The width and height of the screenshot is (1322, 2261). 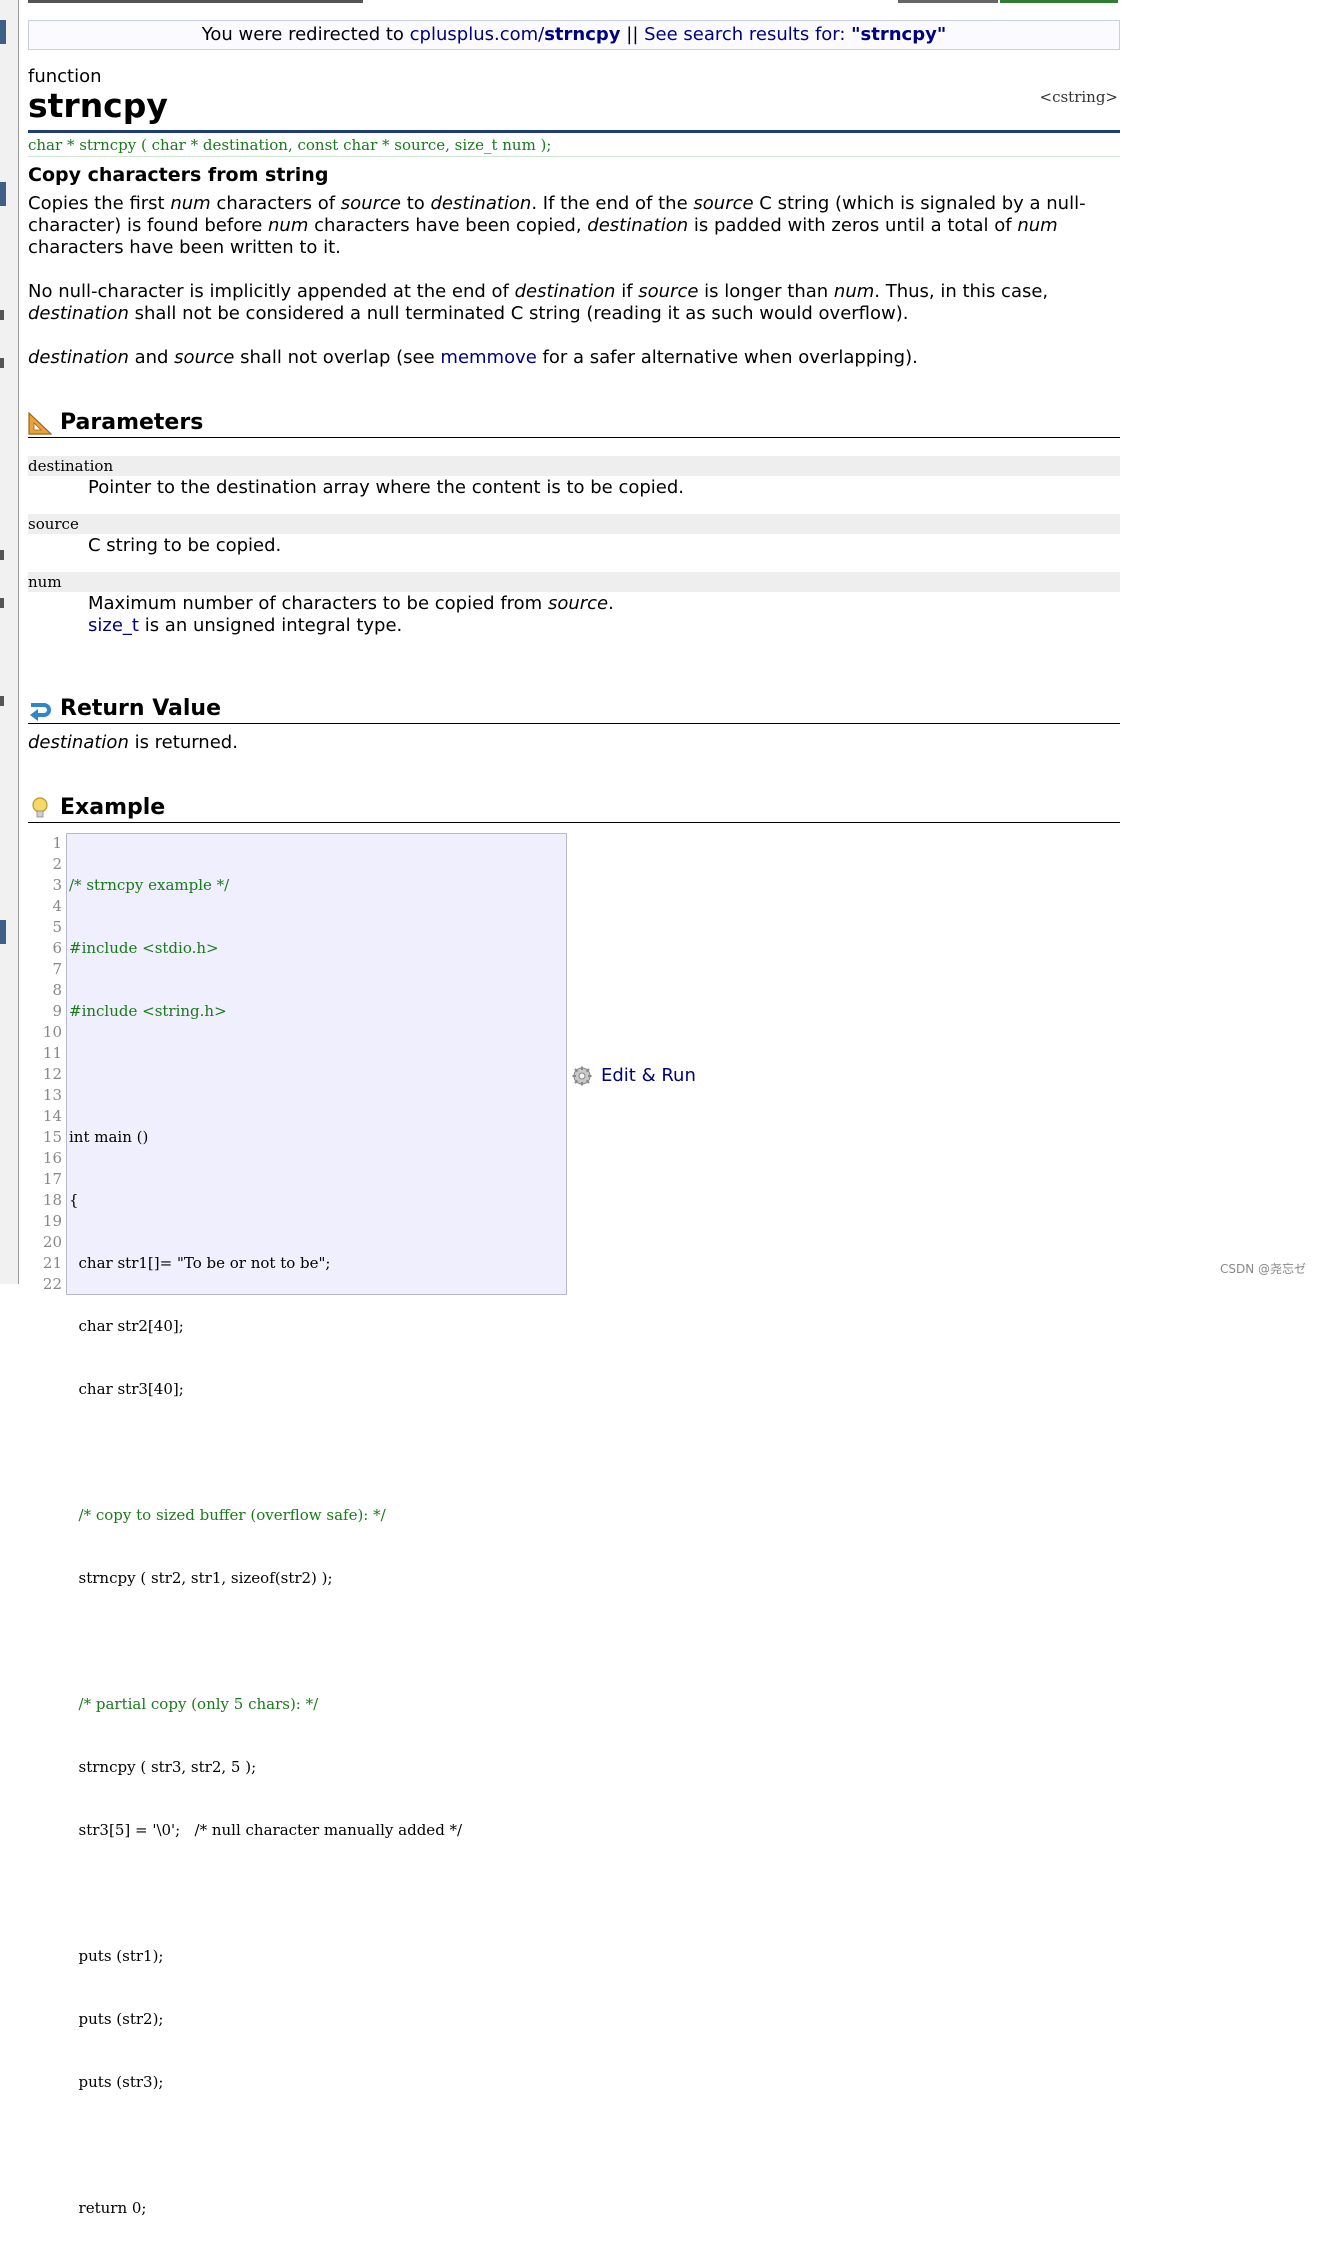 What do you see at coordinates (113, 625) in the screenshot?
I see `size-t-link: size_t` at bounding box center [113, 625].